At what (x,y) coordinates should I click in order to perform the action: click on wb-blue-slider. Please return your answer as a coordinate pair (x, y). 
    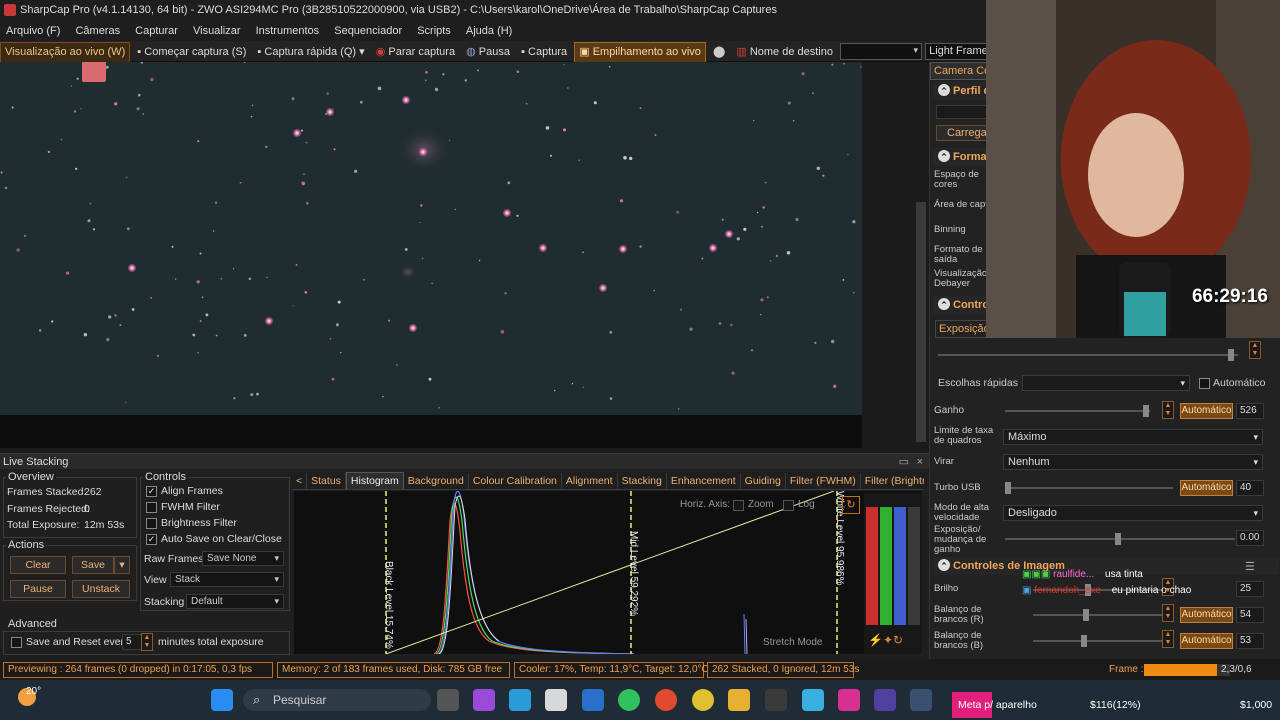
    Looking at the image, I should click on (1098, 641).